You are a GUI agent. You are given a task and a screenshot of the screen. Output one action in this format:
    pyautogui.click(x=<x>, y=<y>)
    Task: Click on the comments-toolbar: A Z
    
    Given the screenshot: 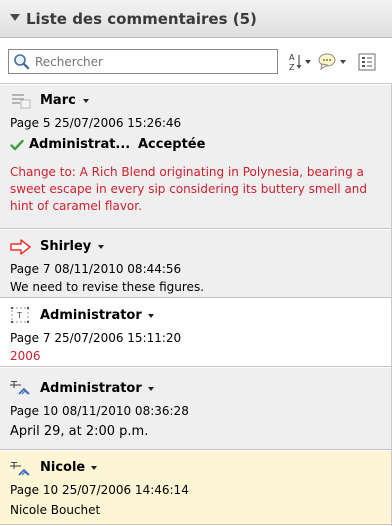 What is the action you would take?
    pyautogui.click(x=196, y=61)
    